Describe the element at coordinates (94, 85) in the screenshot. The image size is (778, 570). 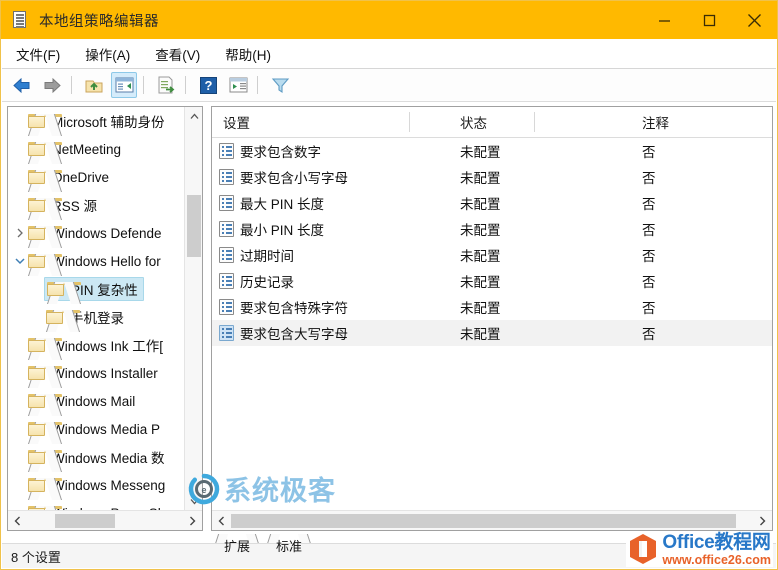
I see `up-one-level-icon` at that location.